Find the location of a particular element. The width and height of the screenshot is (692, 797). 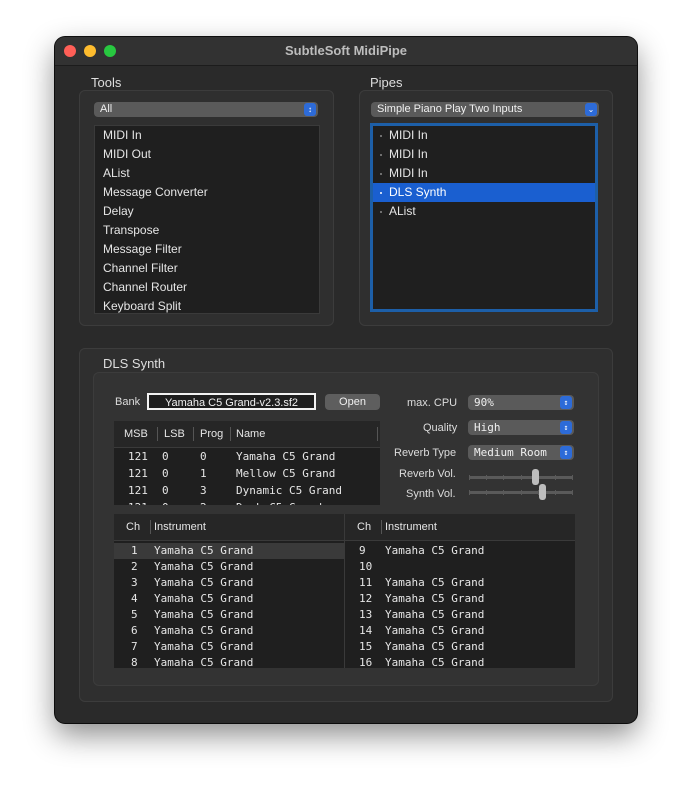

reverb-vol-slider is located at coordinates (521, 477).